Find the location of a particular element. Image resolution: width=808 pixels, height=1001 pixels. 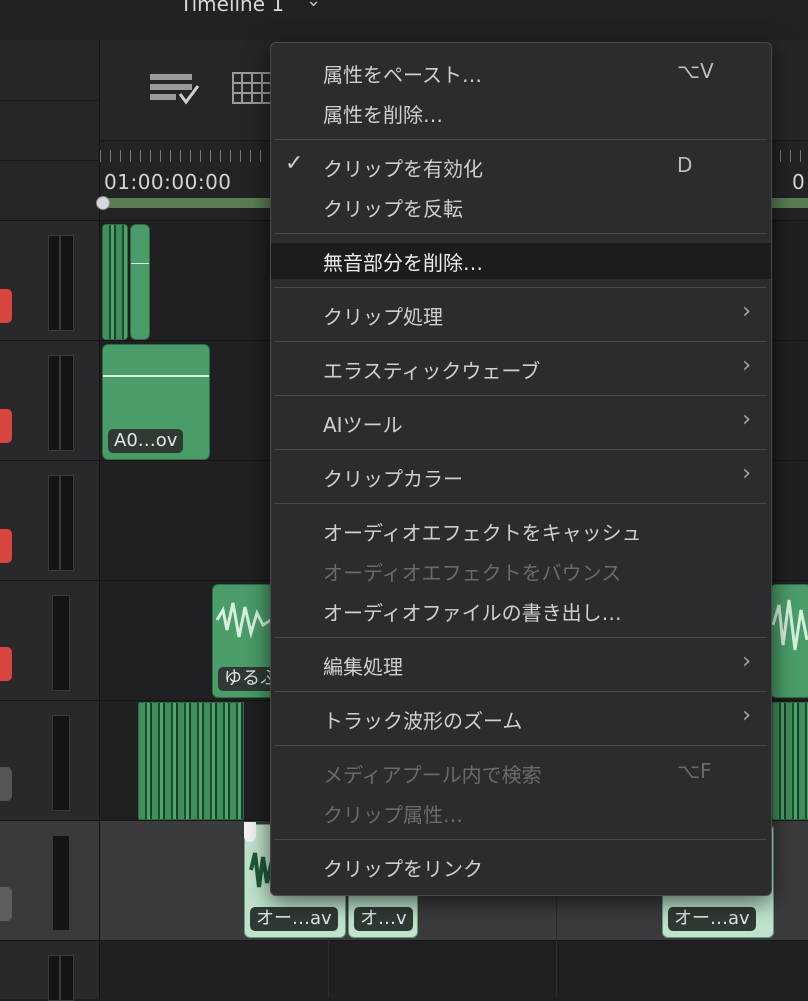

clip-name-label: ゆるふ is located at coordinates (246, 679).